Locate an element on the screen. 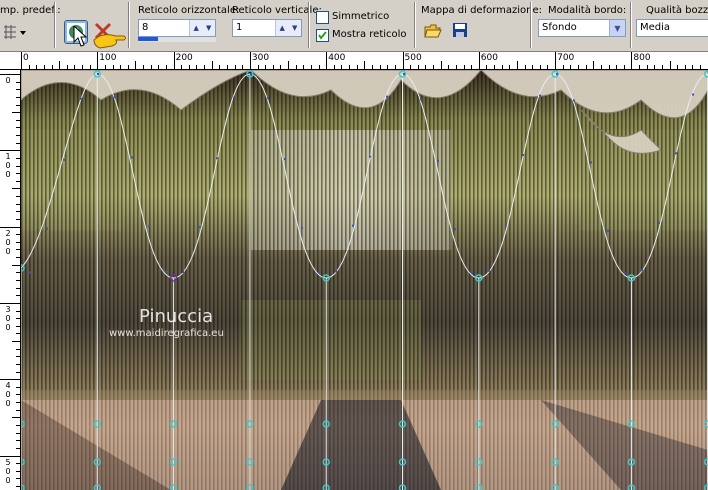  open-map-button is located at coordinates (433, 31).